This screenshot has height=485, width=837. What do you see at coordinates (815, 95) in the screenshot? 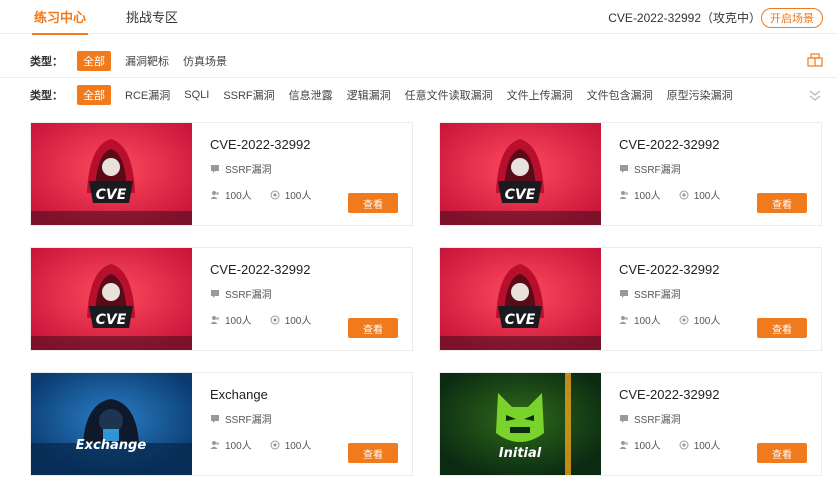
I see `double-chevron-down-icon` at bounding box center [815, 95].